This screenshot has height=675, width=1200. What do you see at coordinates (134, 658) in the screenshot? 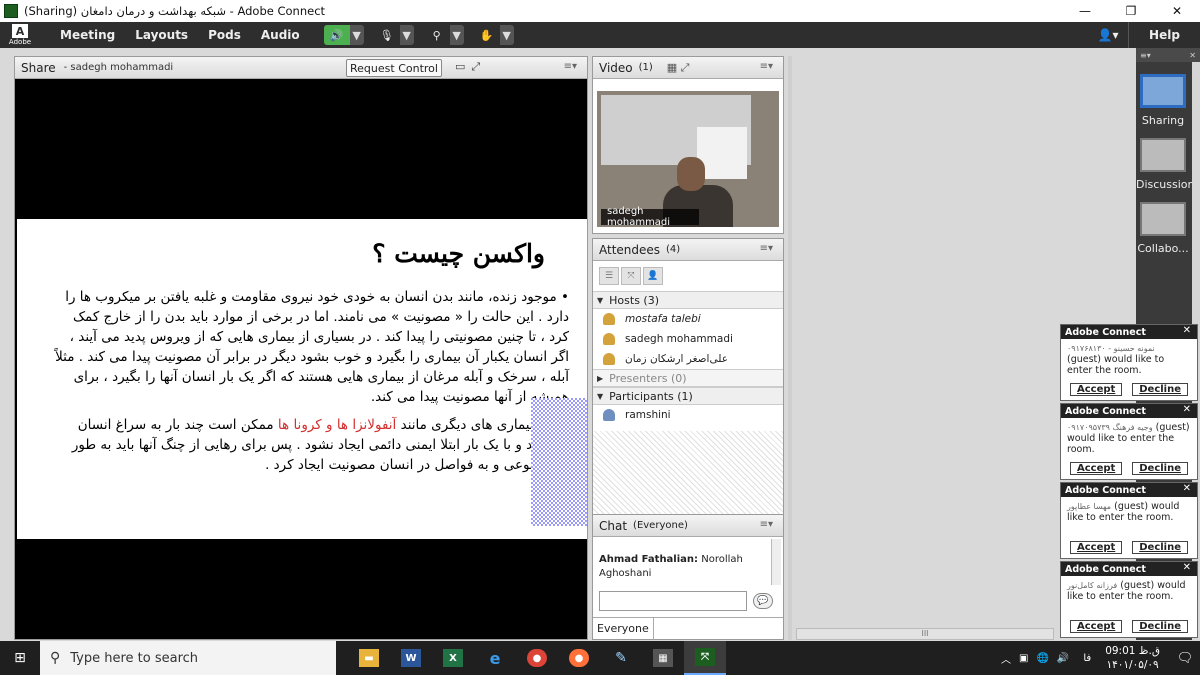
I see `search-placeholder: Type here to search` at bounding box center [134, 658].